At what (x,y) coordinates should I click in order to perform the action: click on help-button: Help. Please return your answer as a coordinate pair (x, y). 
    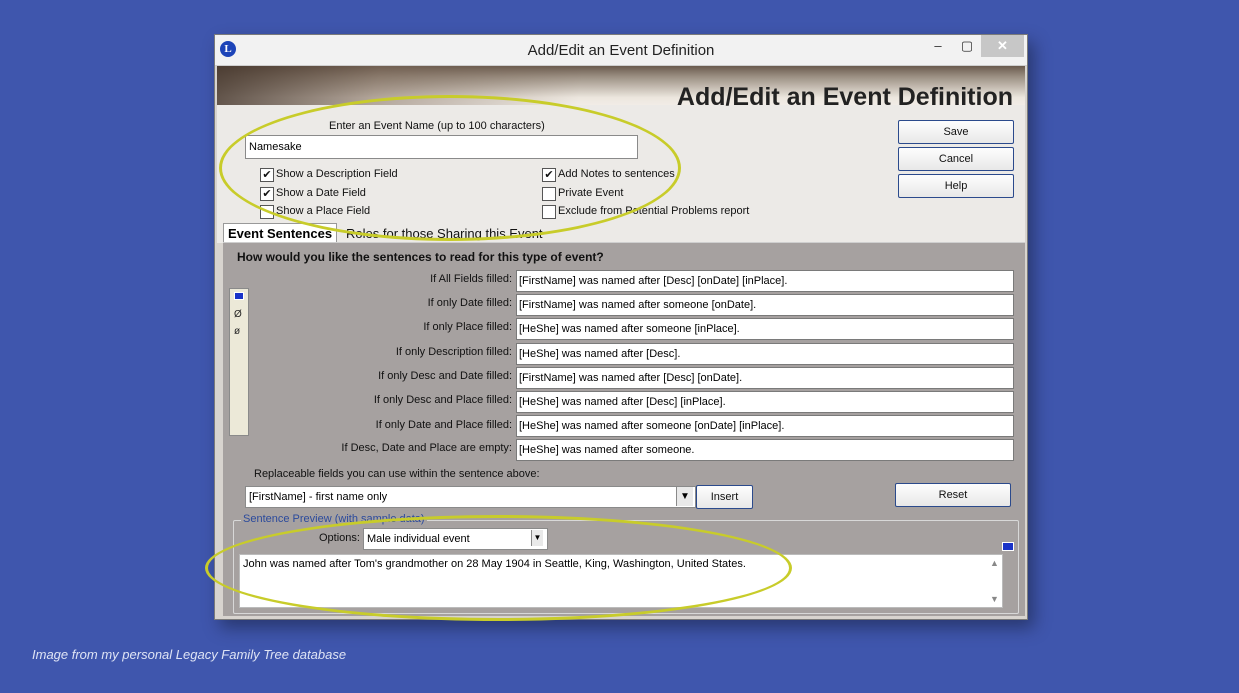
    Looking at the image, I should click on (956, 186).